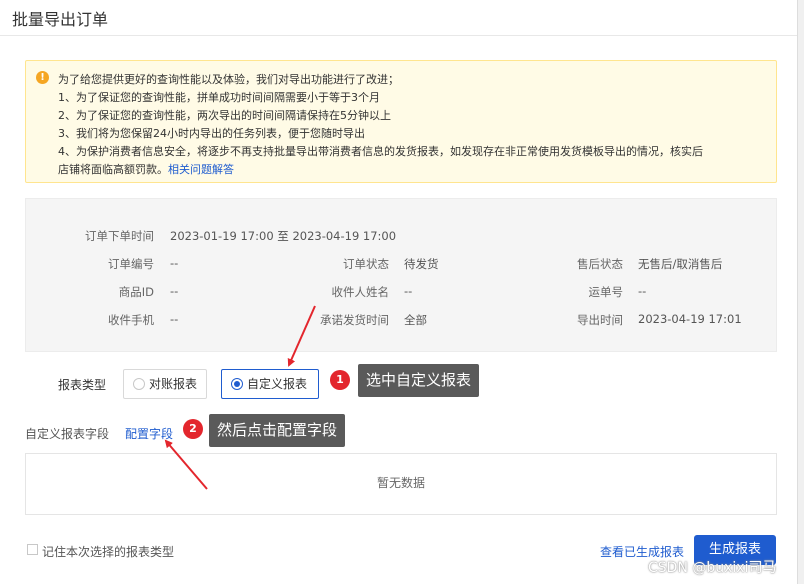 The height and width of the screenshot is (584, 804). Describe the element at coordinates (340, 380) in the screenshot. I see `step-badge-1: 1` at that location.